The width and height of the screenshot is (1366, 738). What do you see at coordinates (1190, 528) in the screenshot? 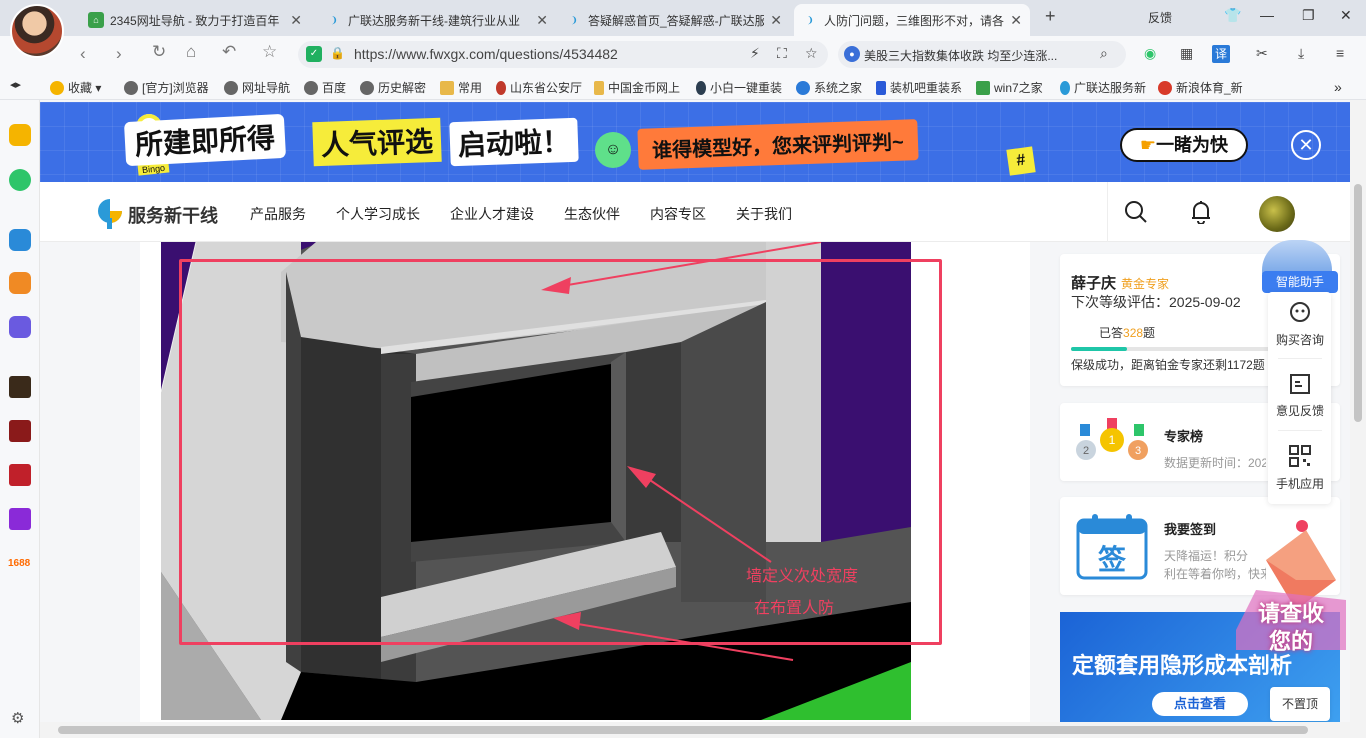
I see `sign-in-title: 我要签到` at bounding box center [1190, 528].